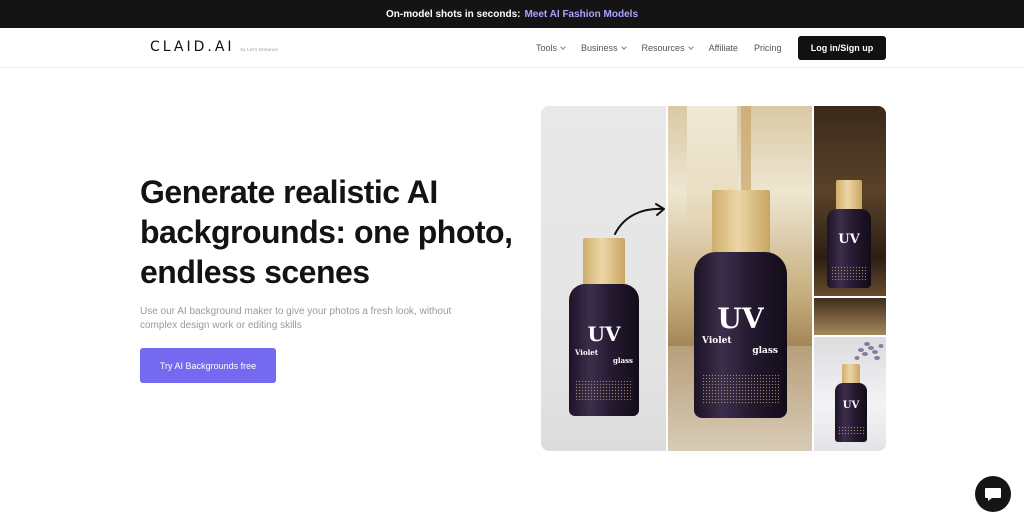 Image resolution: width=1024 pixels, height=520 pixels. Describe the element at coordinates (599, 48) in the screenshot. I see `nav-item-label: Business` at that location.